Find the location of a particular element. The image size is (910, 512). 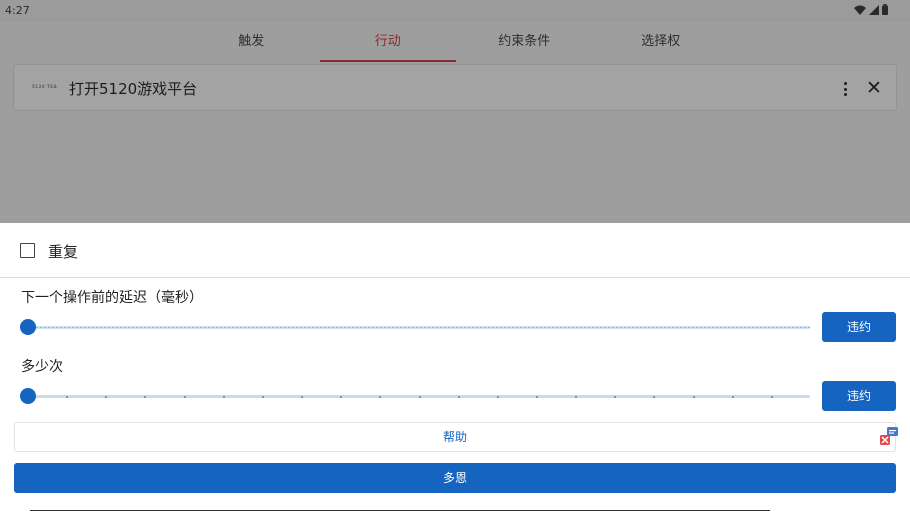

count-slider-thumb is located at coordinates (28, 396).